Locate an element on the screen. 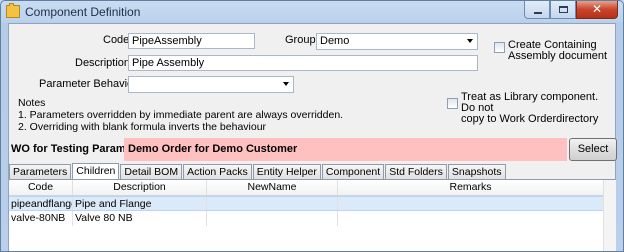  treat-as-library-checkbox is located at coordinates (452, 103).